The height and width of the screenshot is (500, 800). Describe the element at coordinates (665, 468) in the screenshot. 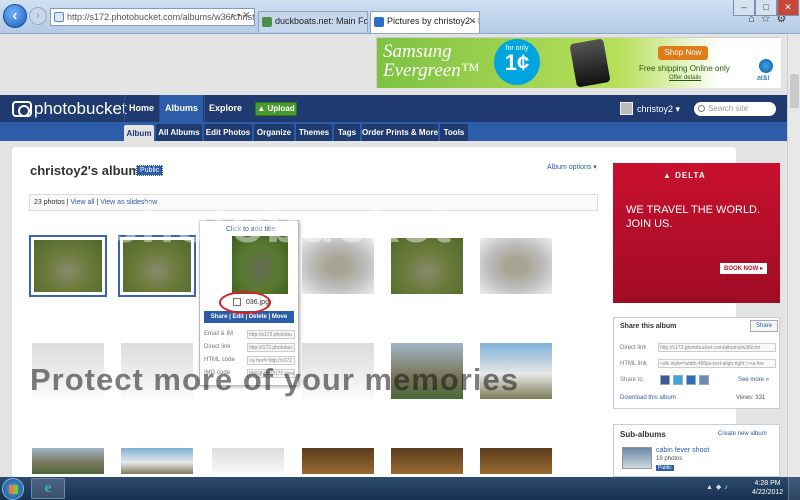

I see `sub-album-privacy-badge: Public` at that location.